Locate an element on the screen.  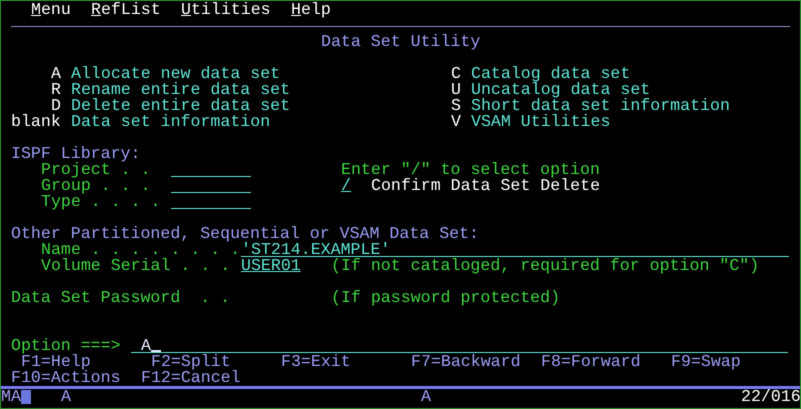
field-label: Volume Serial . . . is located at coordinates (135, 266).